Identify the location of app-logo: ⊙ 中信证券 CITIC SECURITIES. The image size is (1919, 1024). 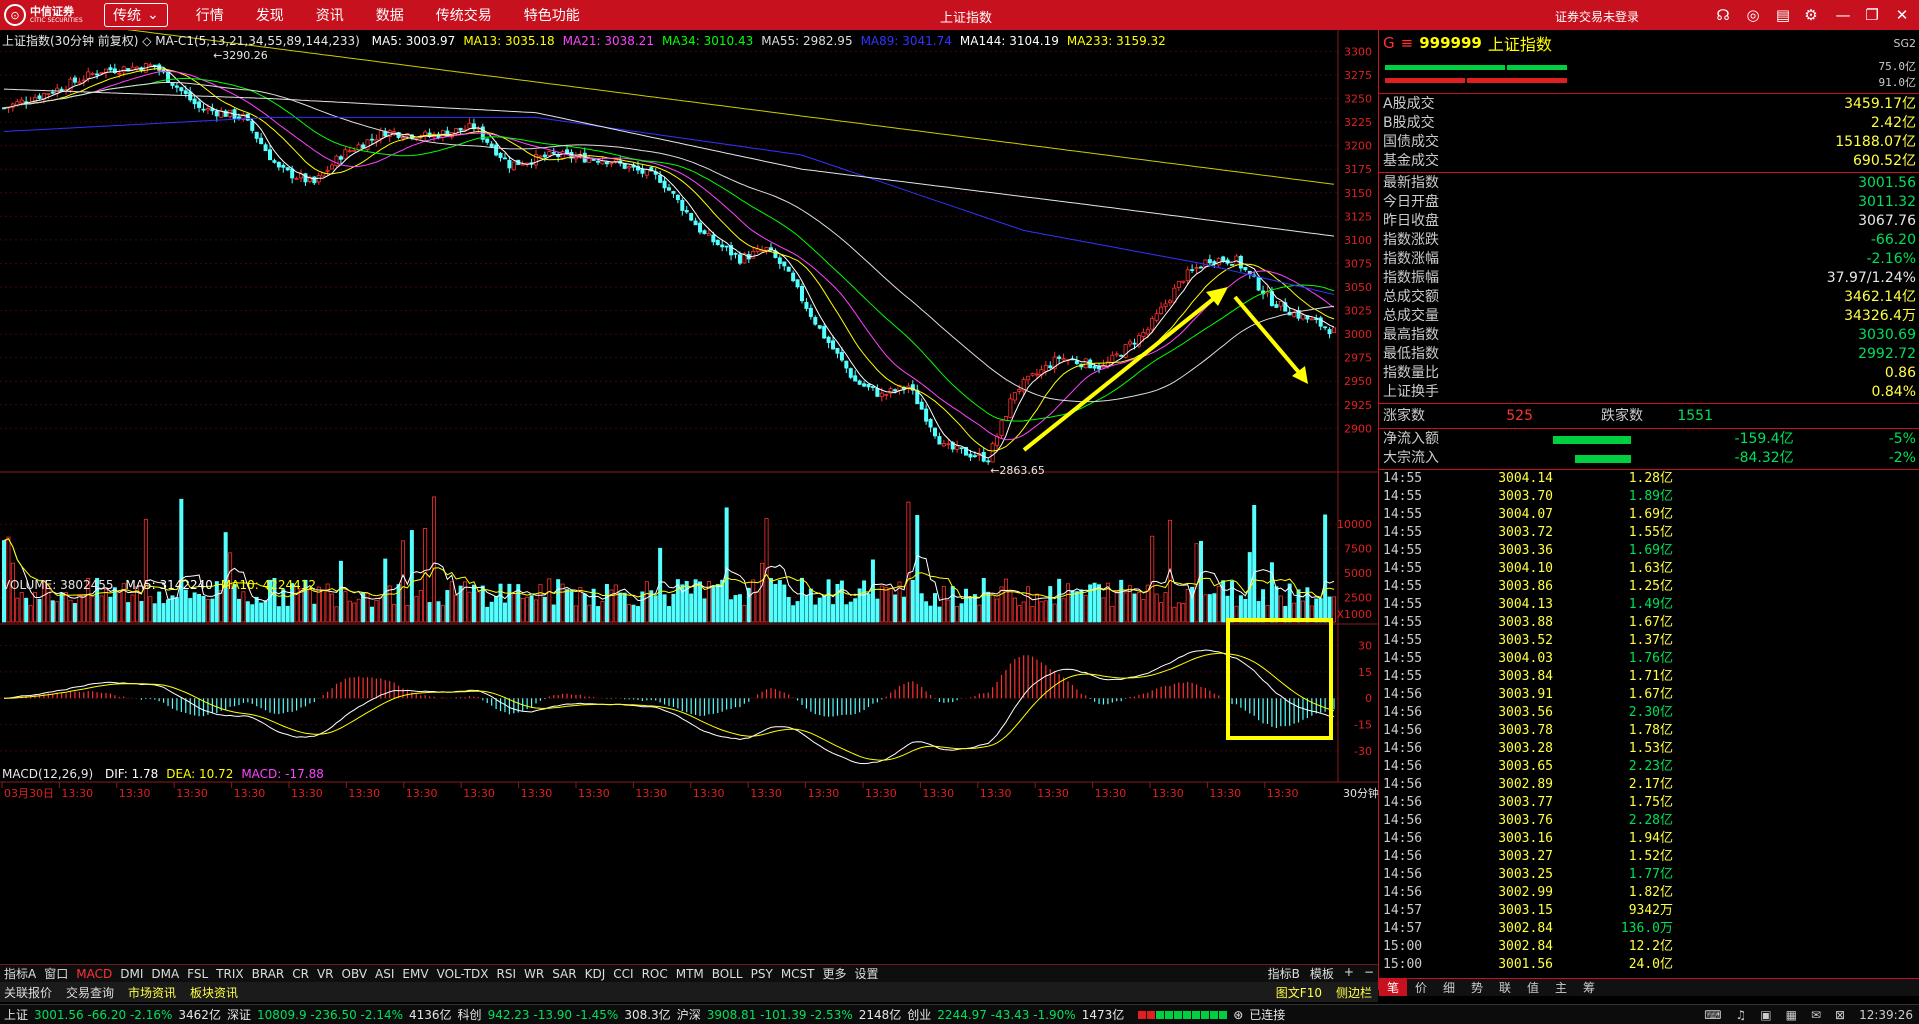
(50, 15).